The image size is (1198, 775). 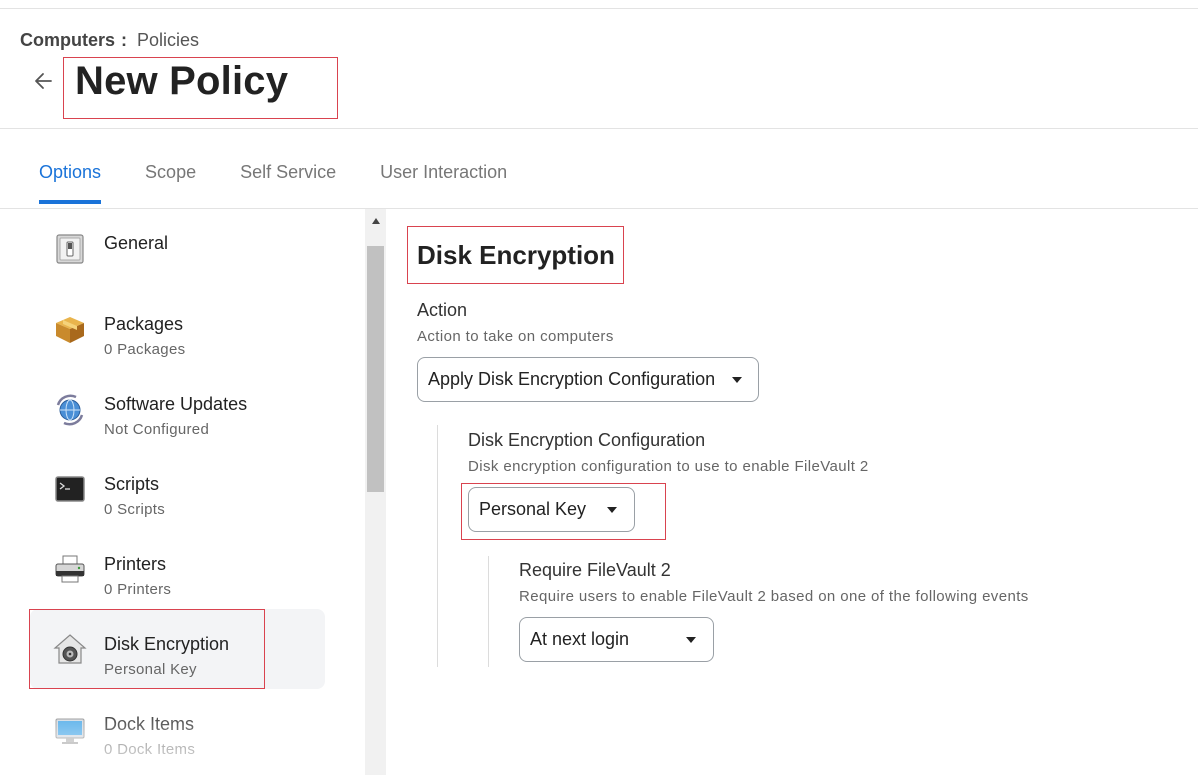 What do you see at coordinates (145, 349) in the screenshot?
I see `sidebar-item-sublabel: 0 Packages` at bounding box center [145, 349].